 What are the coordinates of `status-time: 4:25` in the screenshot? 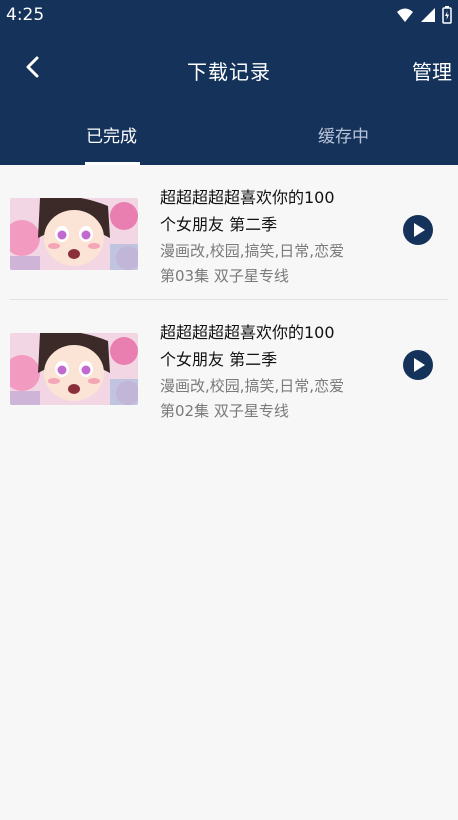 It's located at (25, 15).